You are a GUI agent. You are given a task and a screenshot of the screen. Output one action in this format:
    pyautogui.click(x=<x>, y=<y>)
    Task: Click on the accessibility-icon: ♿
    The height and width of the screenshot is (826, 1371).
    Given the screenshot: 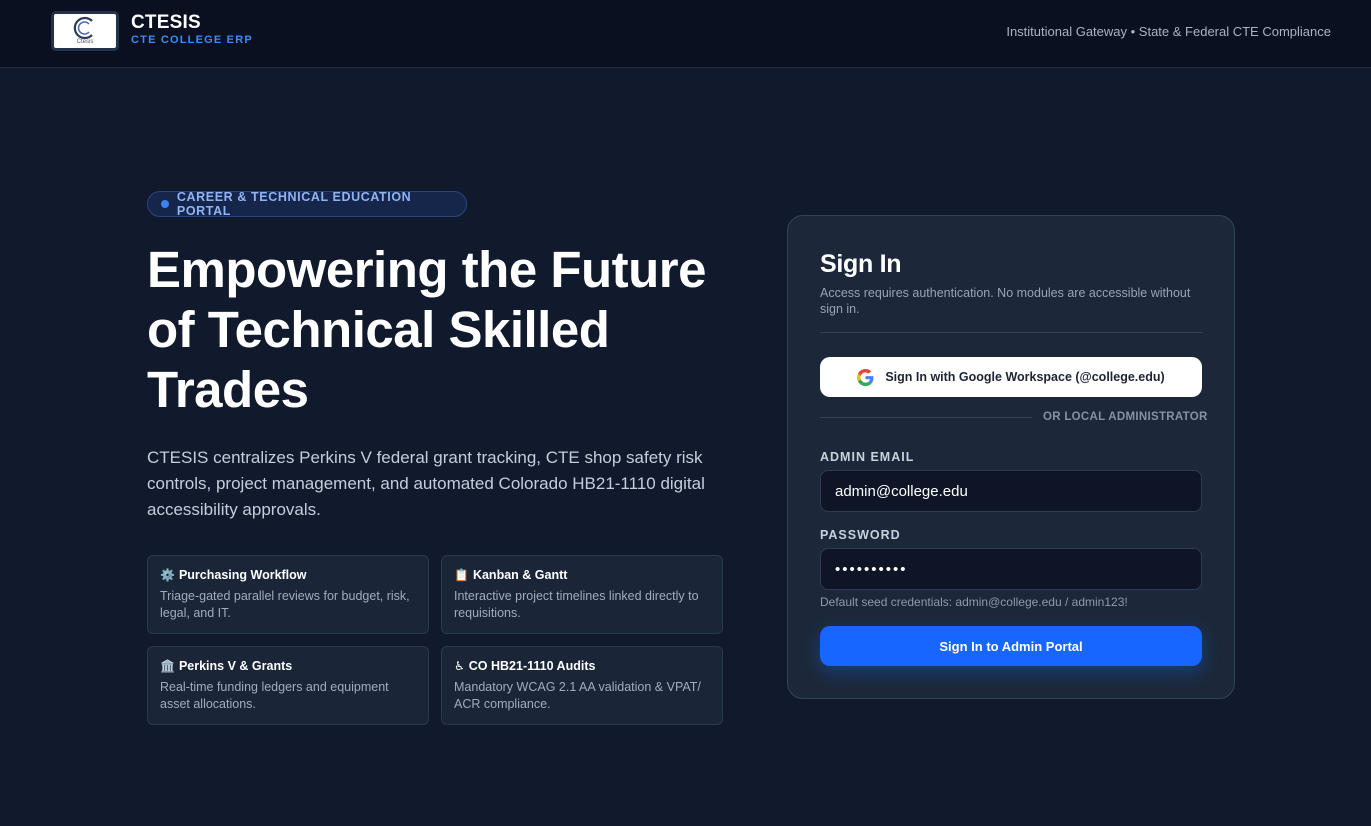 What is the action you would take?
    pyautogui.click(x=459, y=666)
    